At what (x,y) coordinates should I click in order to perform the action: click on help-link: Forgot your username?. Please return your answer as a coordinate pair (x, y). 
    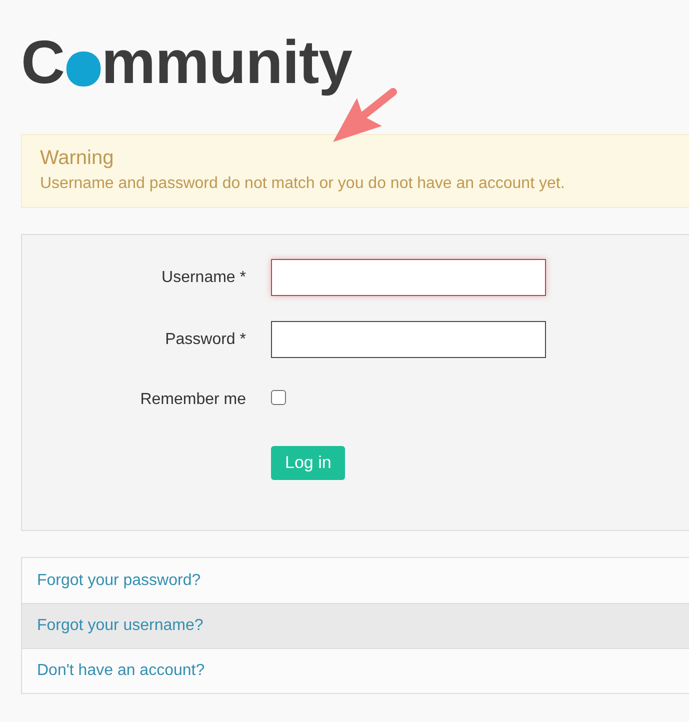
    Looking at the image, I should click on (120, 626).